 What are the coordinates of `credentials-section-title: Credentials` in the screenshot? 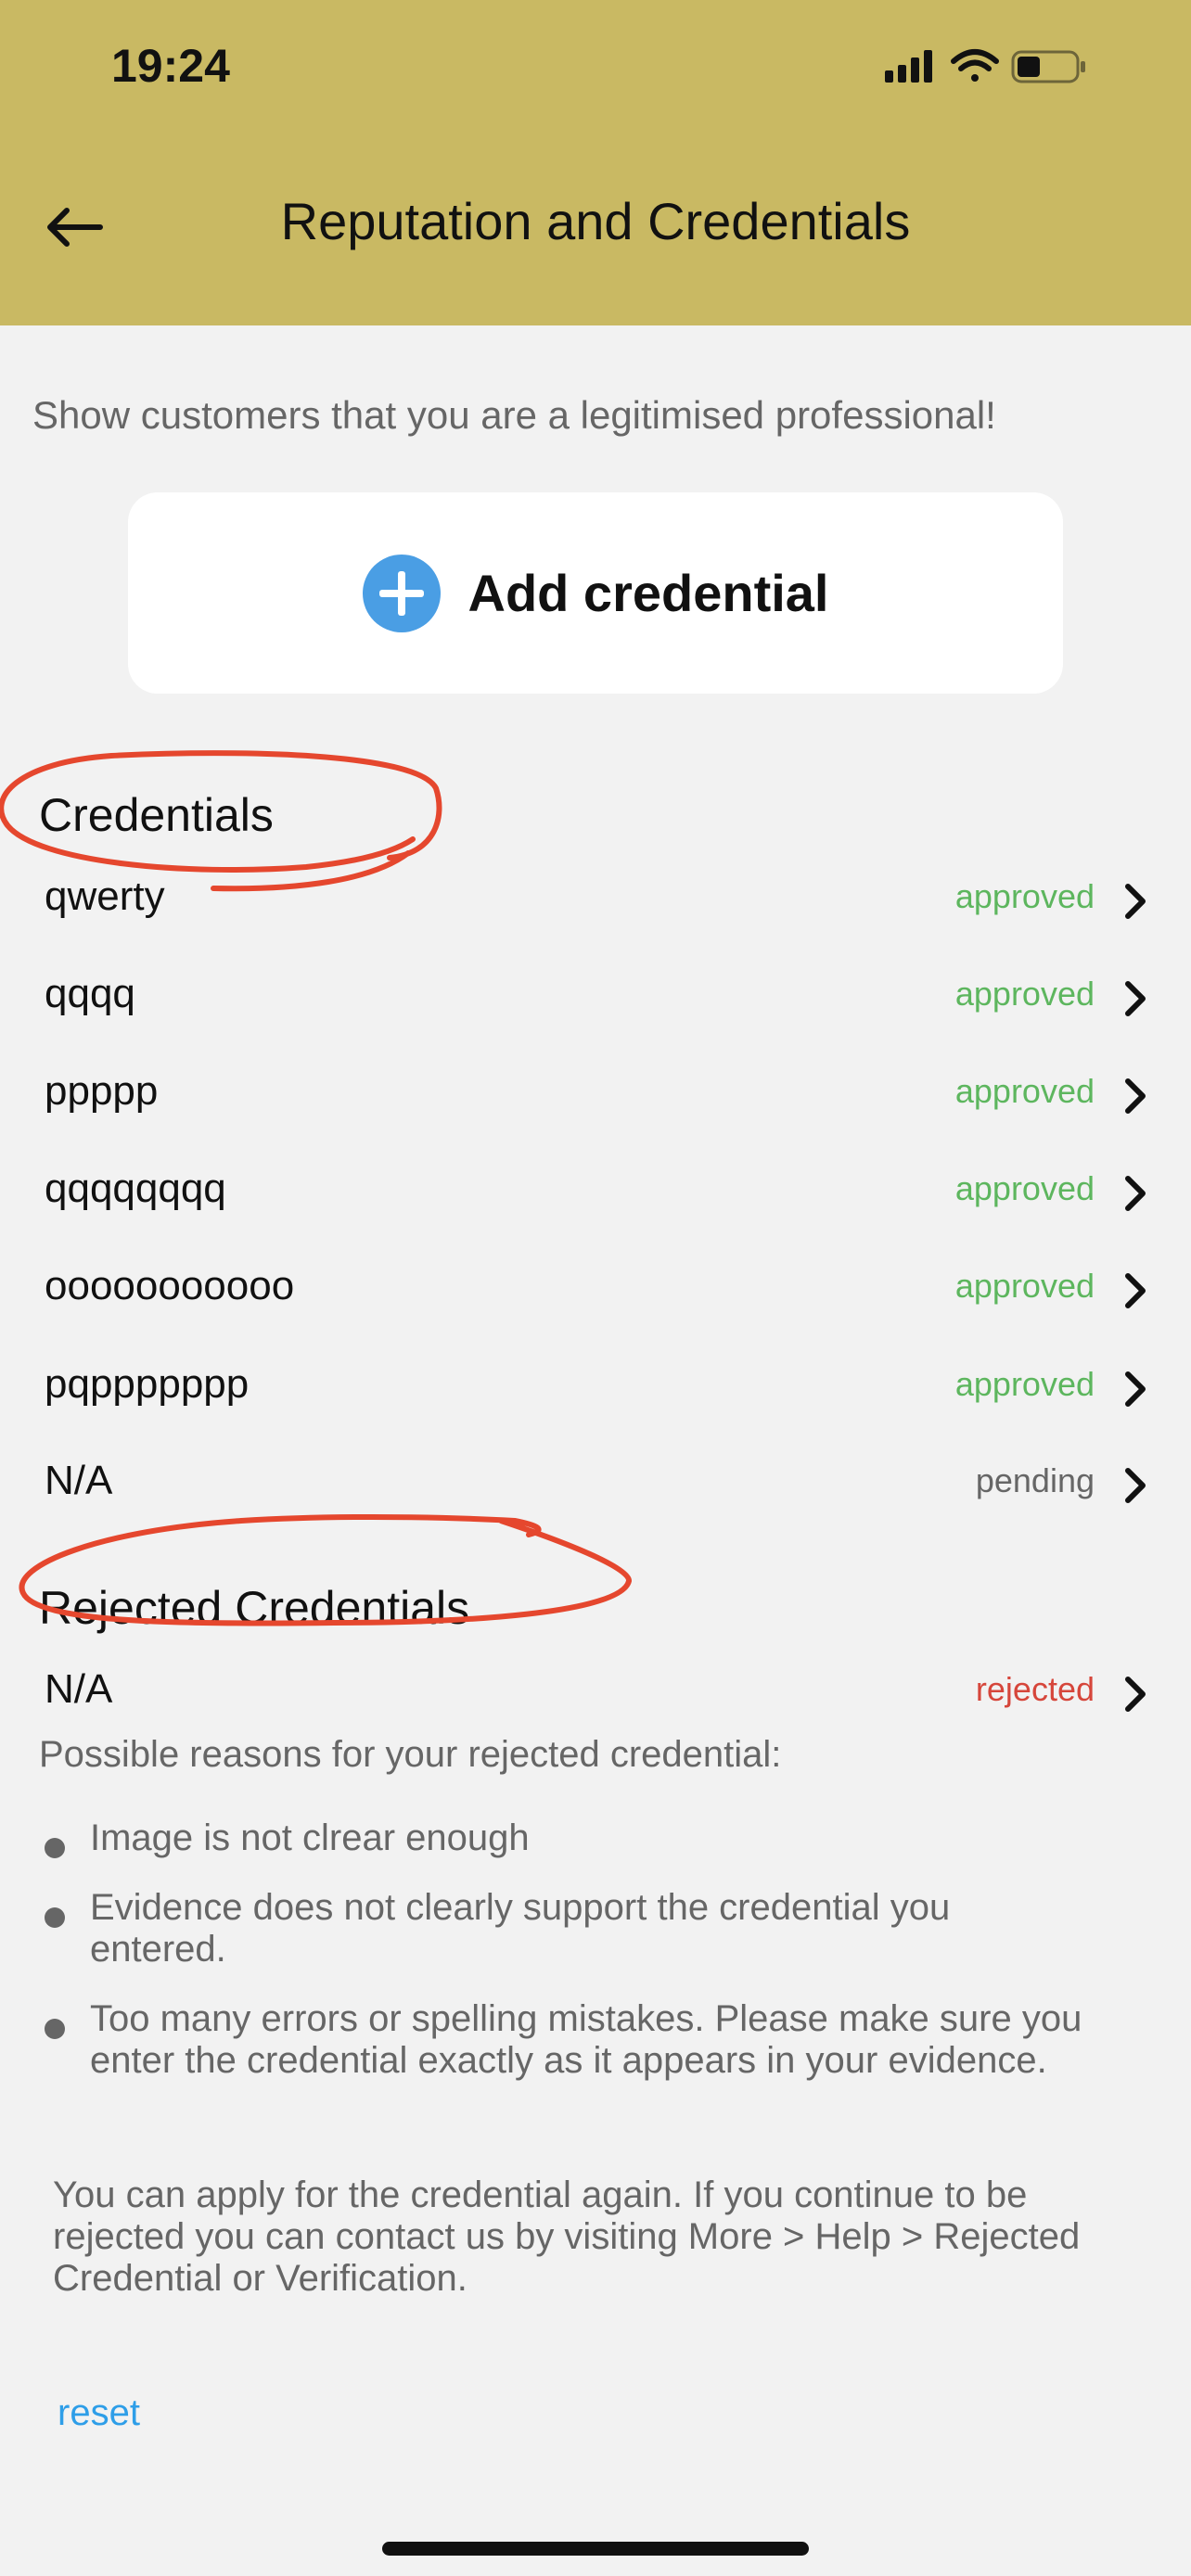 It's located at (156, 815).